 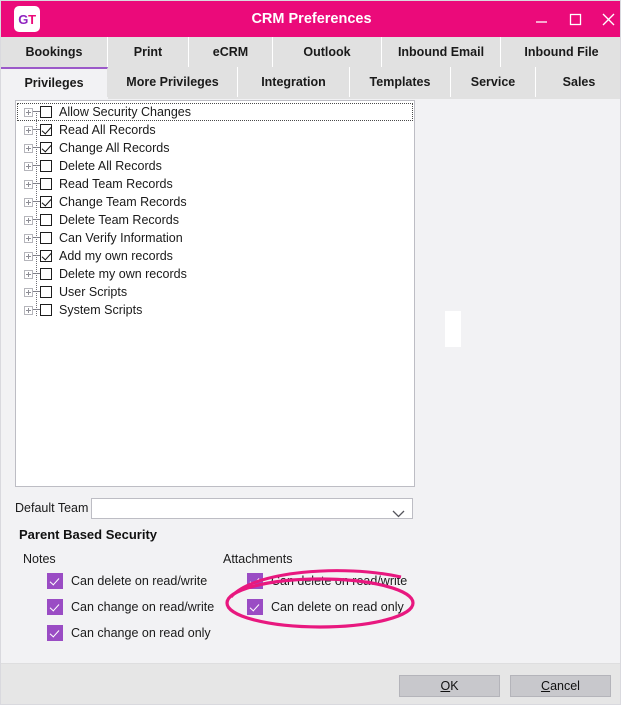 What do you see at coordinates (121, 238) in the screenshot?
I see `privilege-label: Can Verify Information` at bounding box center [121, 238].